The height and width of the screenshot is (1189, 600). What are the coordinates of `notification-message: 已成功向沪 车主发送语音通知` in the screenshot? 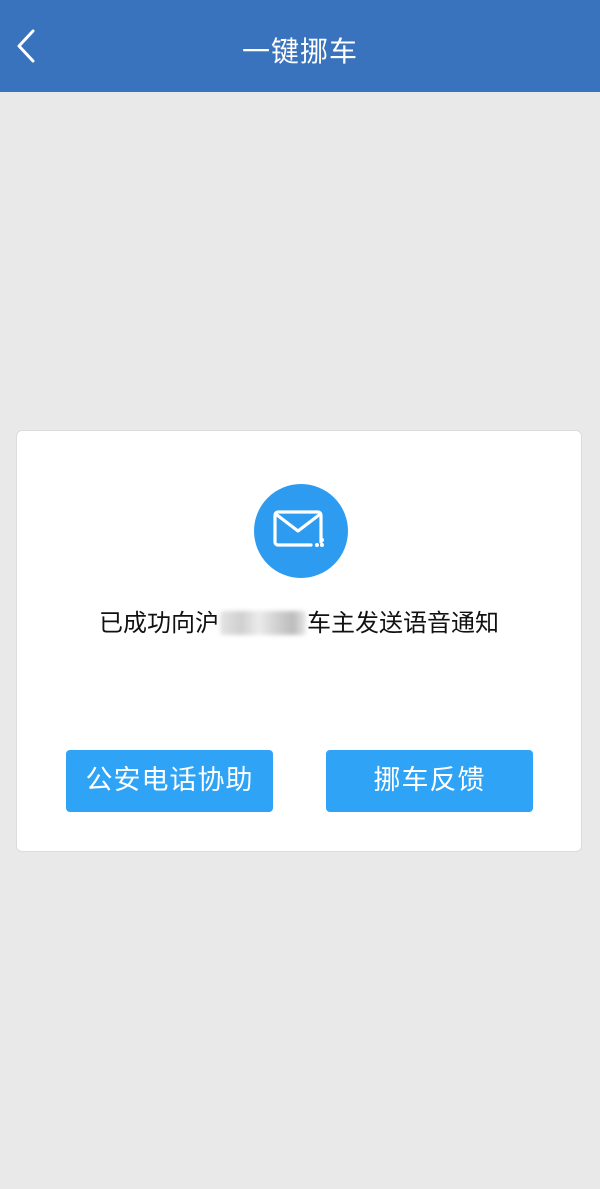 It's located at (299, 623).